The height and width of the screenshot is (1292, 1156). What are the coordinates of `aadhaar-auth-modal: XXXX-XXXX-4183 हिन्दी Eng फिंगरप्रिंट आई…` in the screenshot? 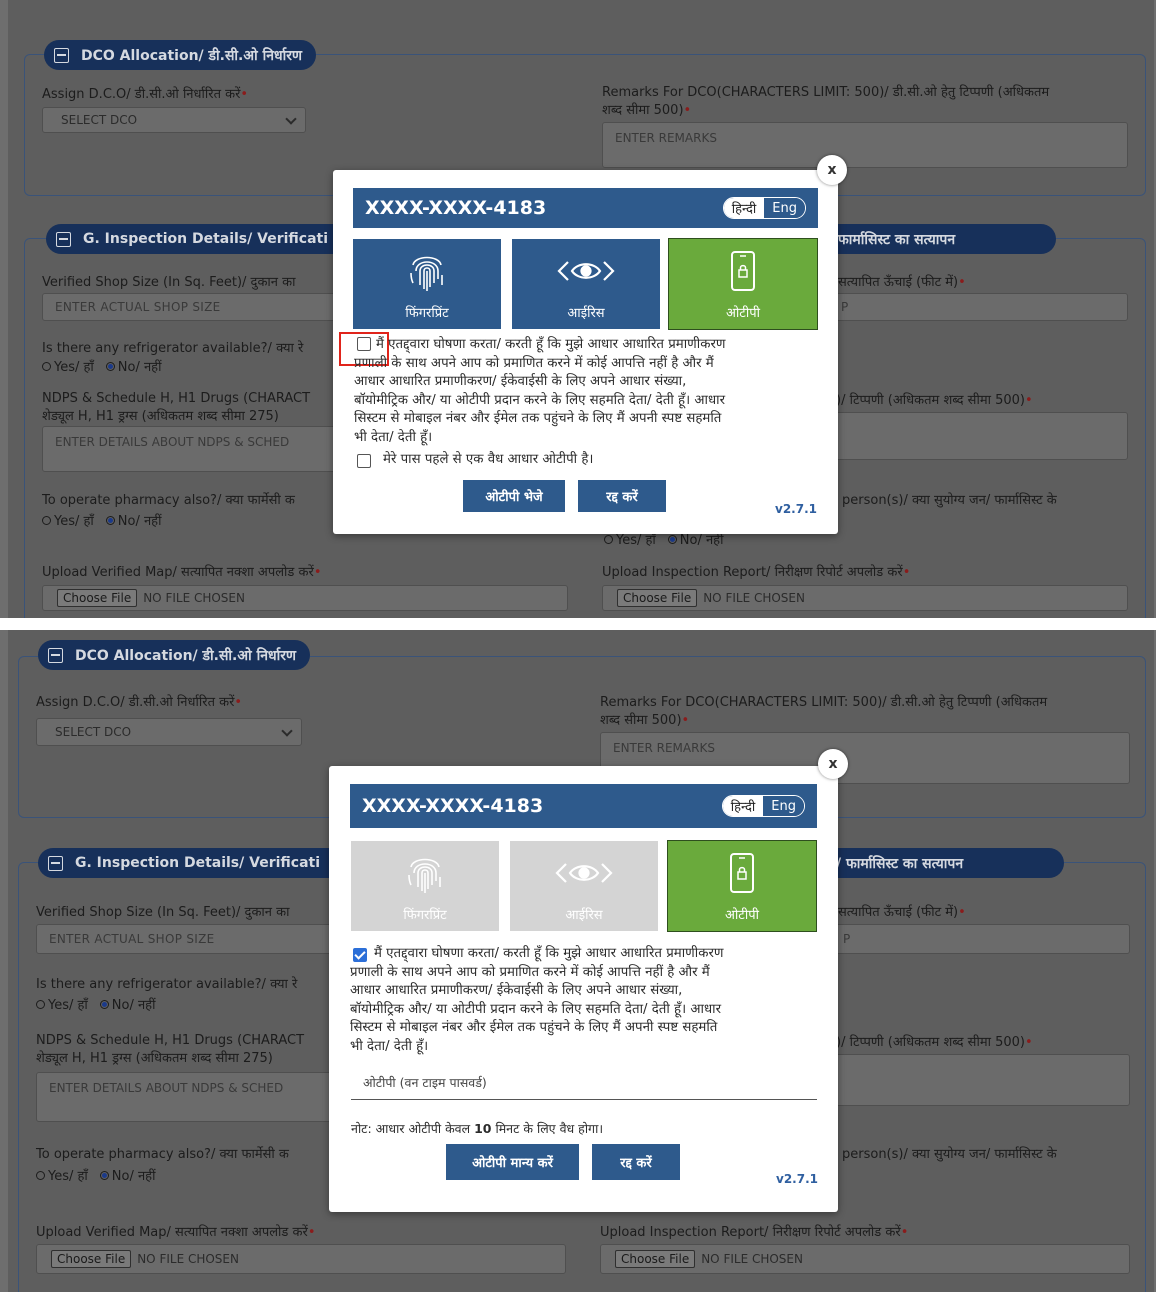 It's located at (585, 352).